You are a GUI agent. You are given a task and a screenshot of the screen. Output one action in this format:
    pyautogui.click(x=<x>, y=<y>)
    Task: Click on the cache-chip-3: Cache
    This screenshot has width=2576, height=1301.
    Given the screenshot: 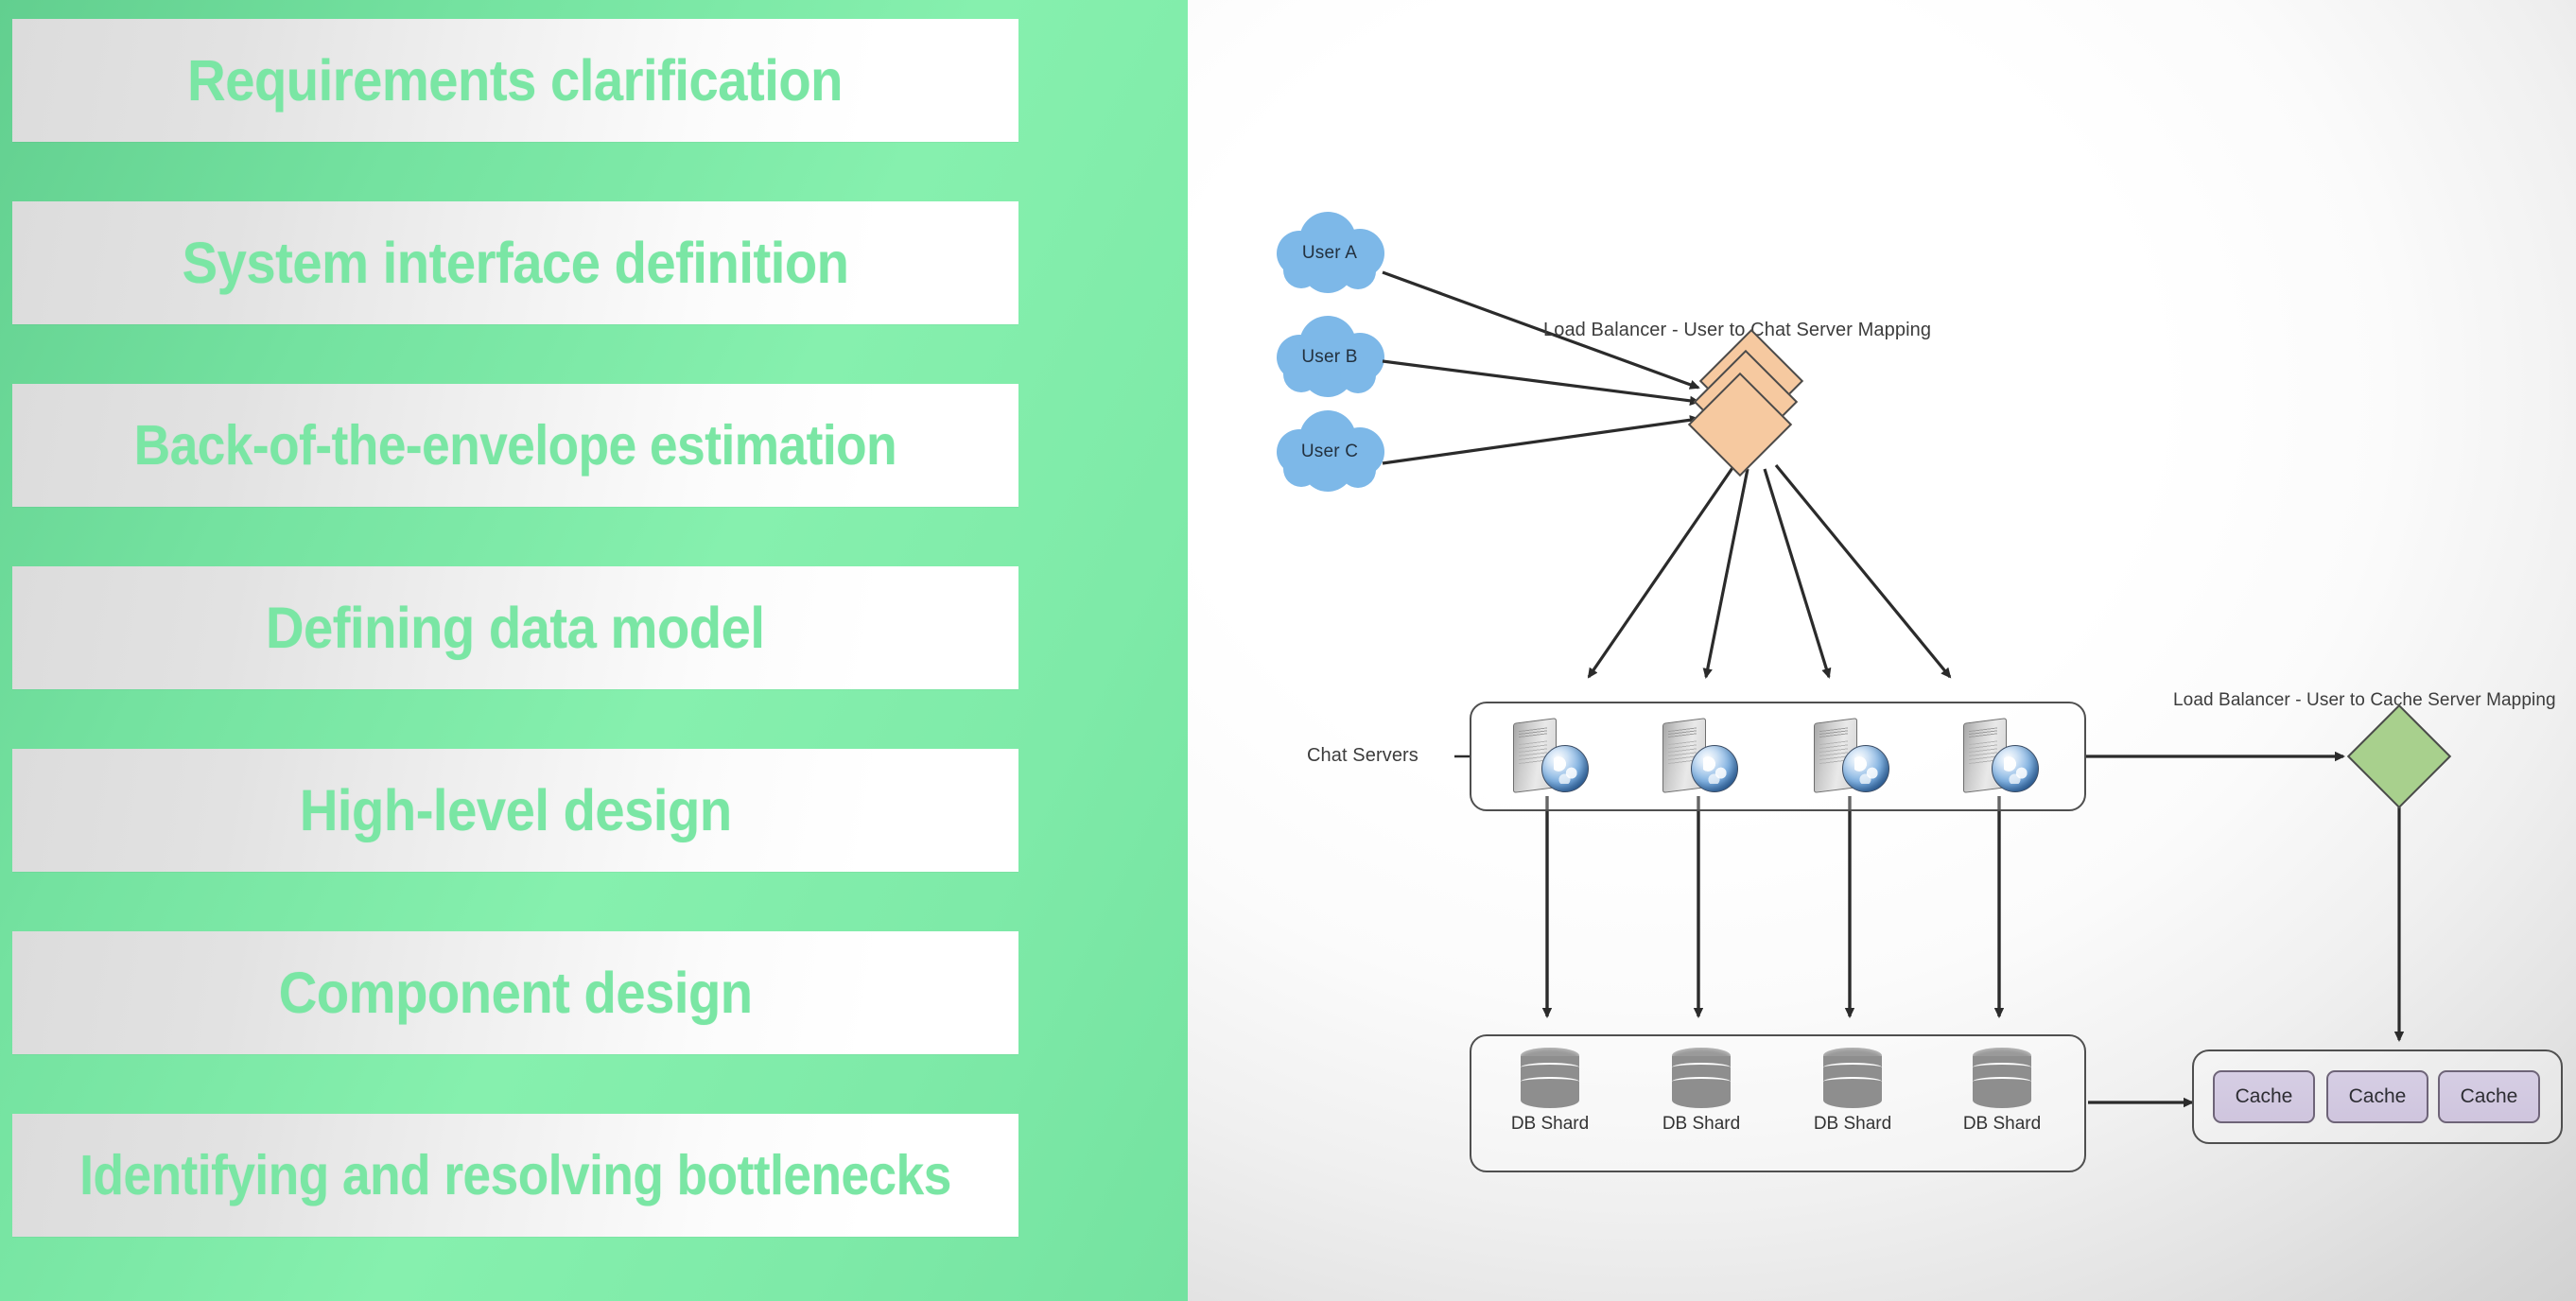 What is the action you would take?
    pyautogui.click(x=2489, y=1096)
    